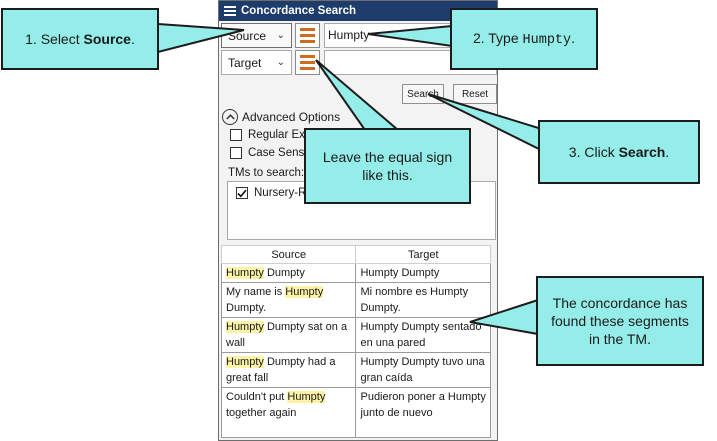  I want to click on callout-step-3: 3. Click Search., so click(619, 152).